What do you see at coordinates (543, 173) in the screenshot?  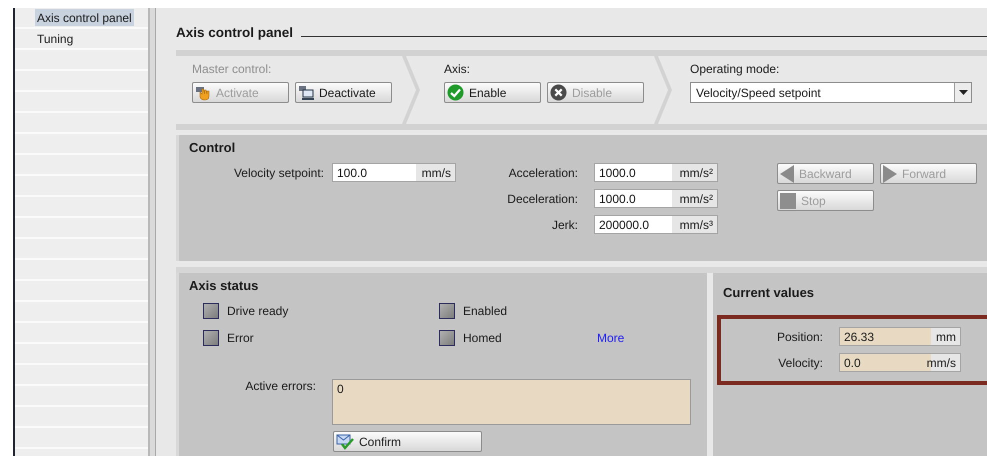 I see `field-label: Acceleration:` at bounding box center [543, 173].